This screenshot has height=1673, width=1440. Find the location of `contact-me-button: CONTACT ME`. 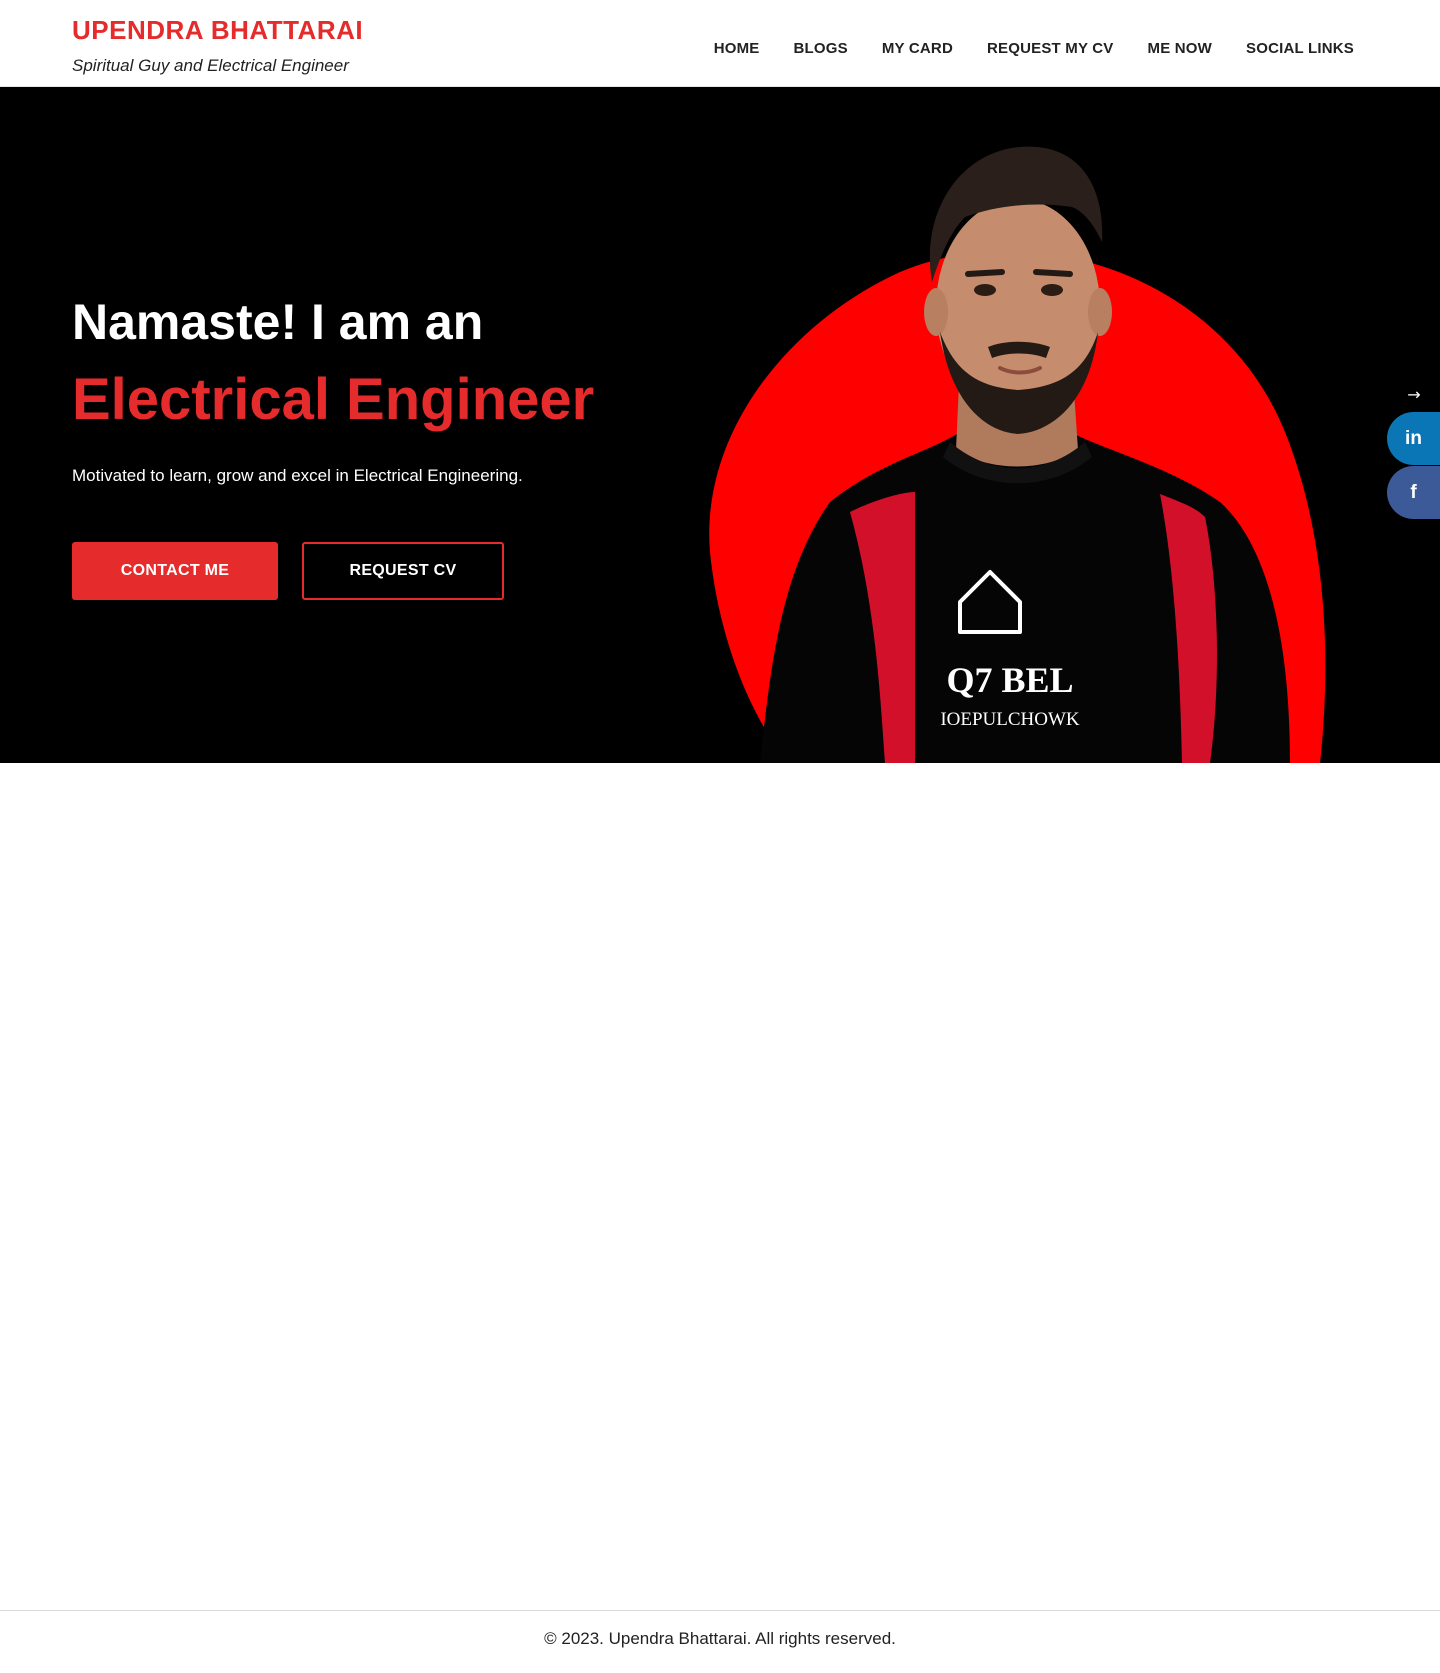

contact-me-button: CONTACT ME is located at coordinates (175, 571).